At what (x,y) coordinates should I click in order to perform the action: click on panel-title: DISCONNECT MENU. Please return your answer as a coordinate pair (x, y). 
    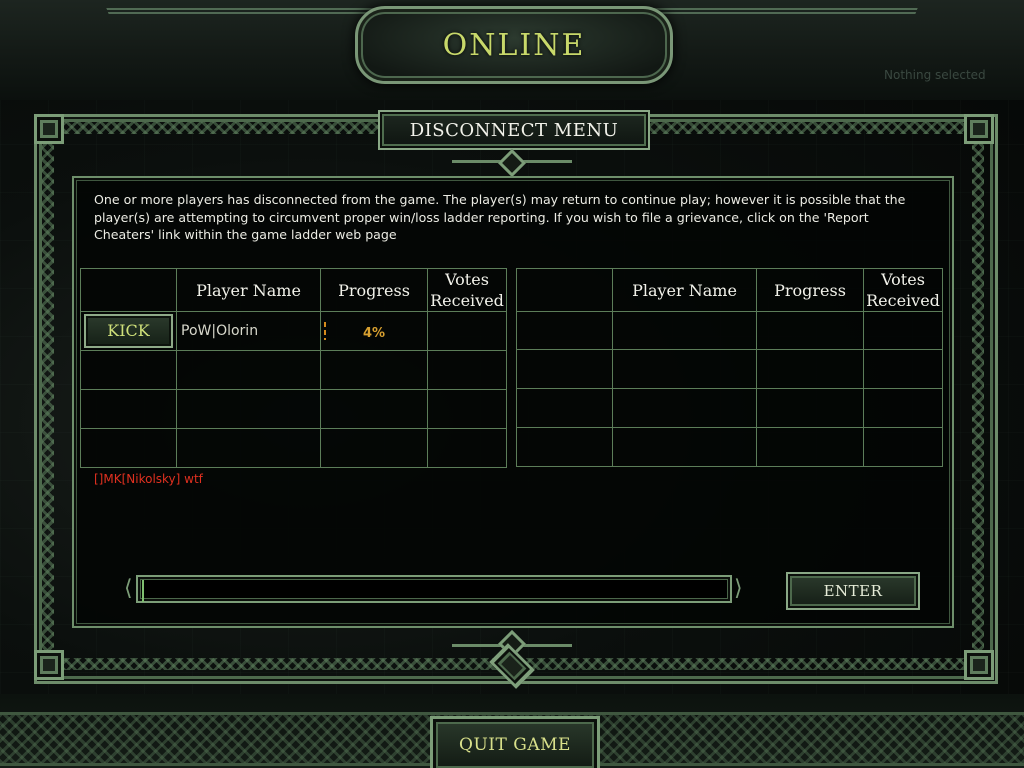
    Looking at the image, I should click on (514, 130).